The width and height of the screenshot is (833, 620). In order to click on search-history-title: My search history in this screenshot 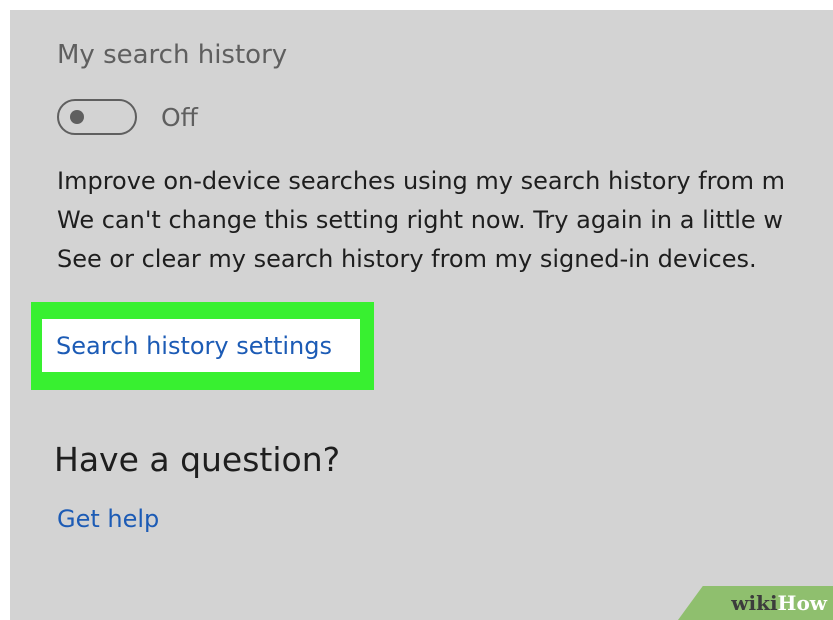, I will do `click(172, 55)`.